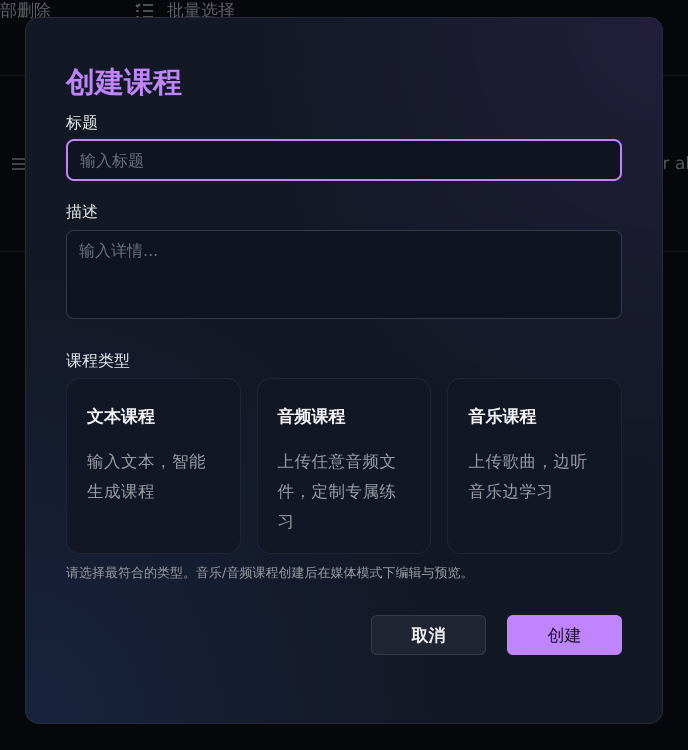 Image resolution: width=688 pixels, height=750 pixels. Describe the element at coordinates (503, 417) in the screenshot. I see `card-title: 音乐课程` at that location.